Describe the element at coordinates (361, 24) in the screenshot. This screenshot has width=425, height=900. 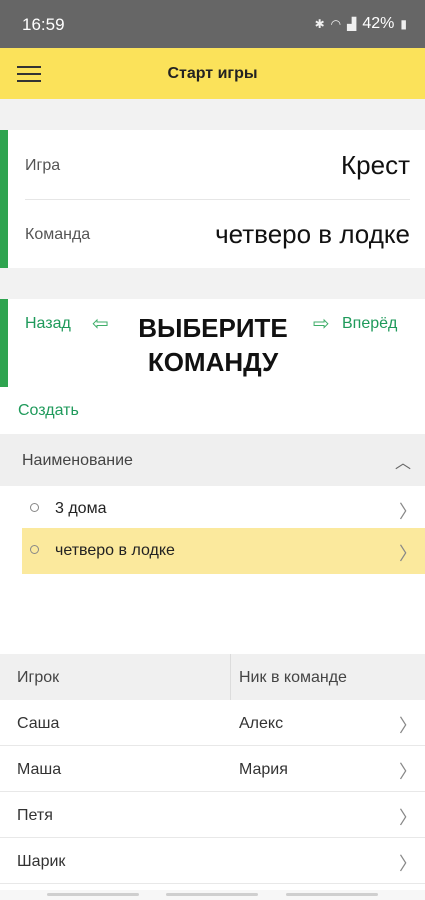
I see `status-icons: ✱ ◠ ▟ 42% ▮` at that location.